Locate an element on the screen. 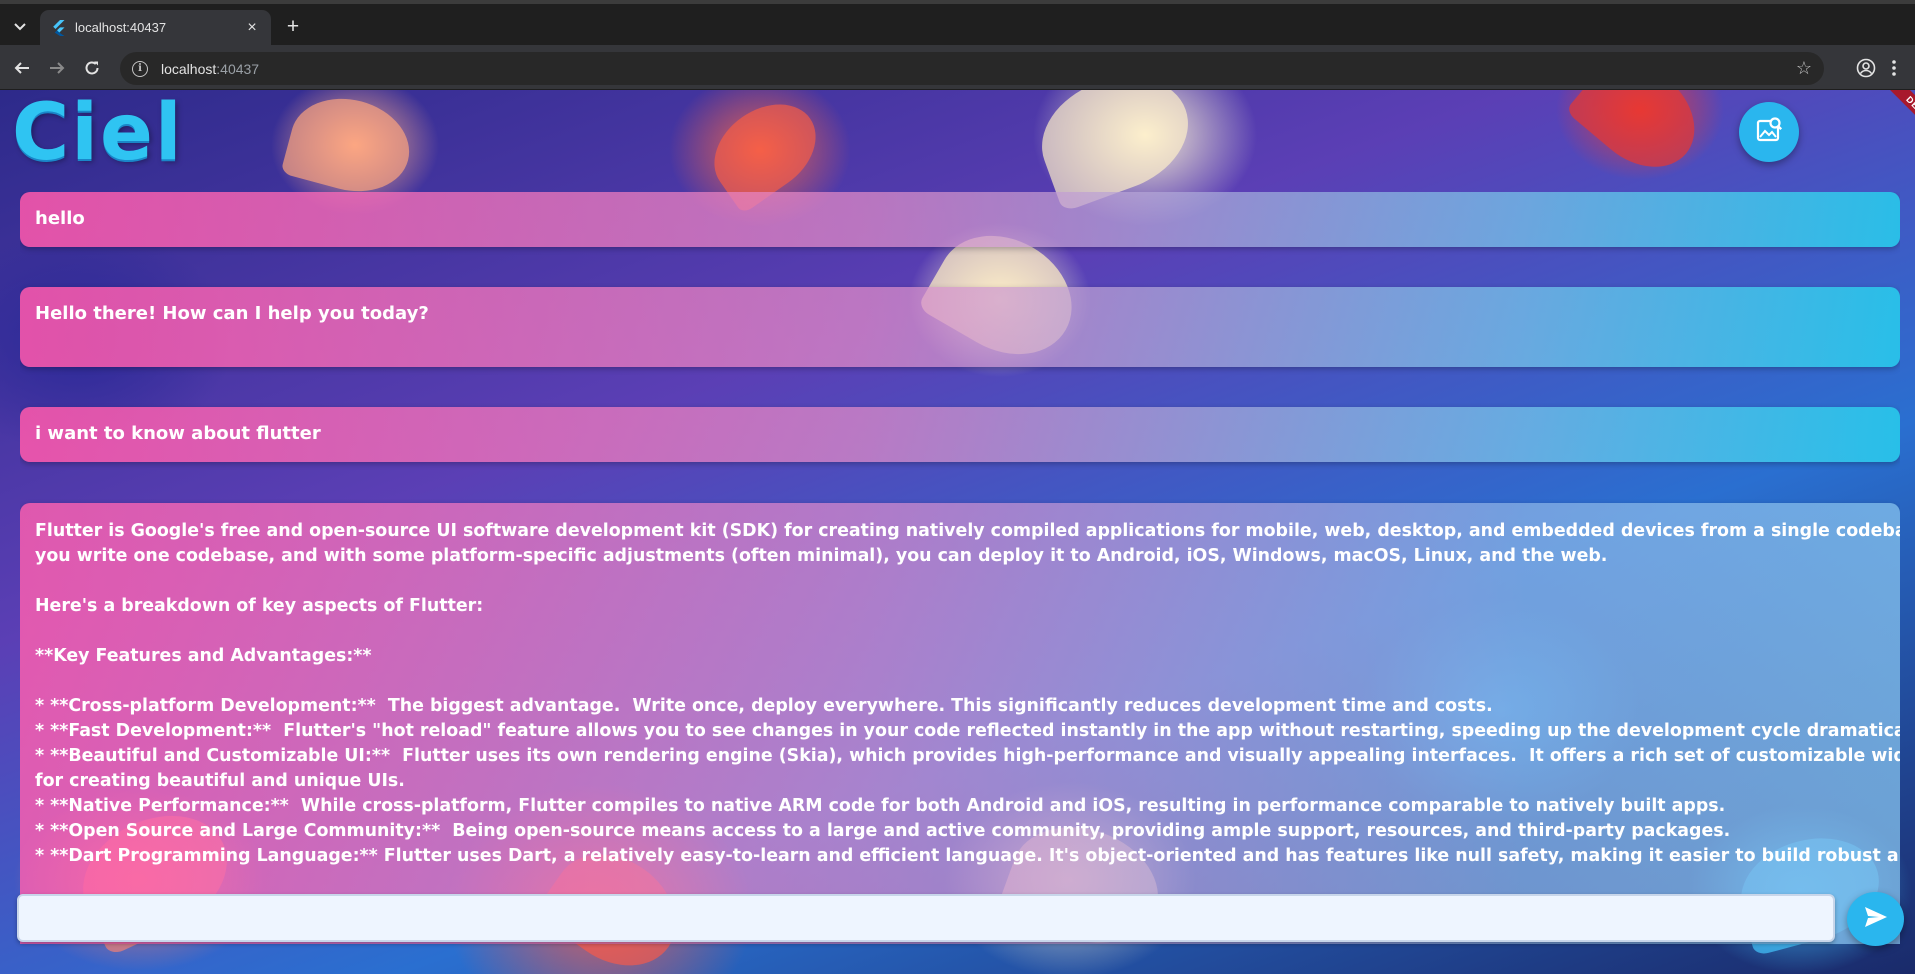 This screenshot has width=1915, height=974. message-input is located at coordinates (926, 918).